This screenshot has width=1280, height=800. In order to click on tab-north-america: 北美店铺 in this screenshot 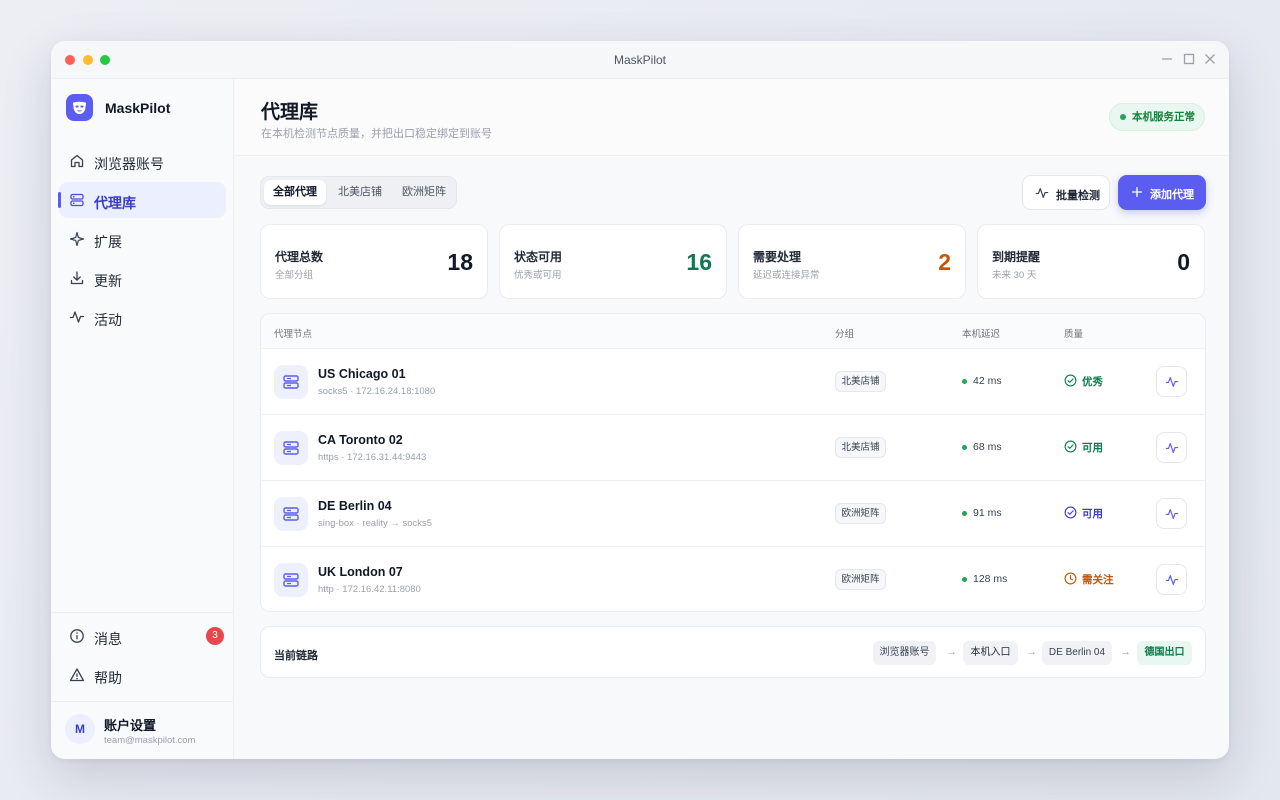, I will do `click(360, 192)`.